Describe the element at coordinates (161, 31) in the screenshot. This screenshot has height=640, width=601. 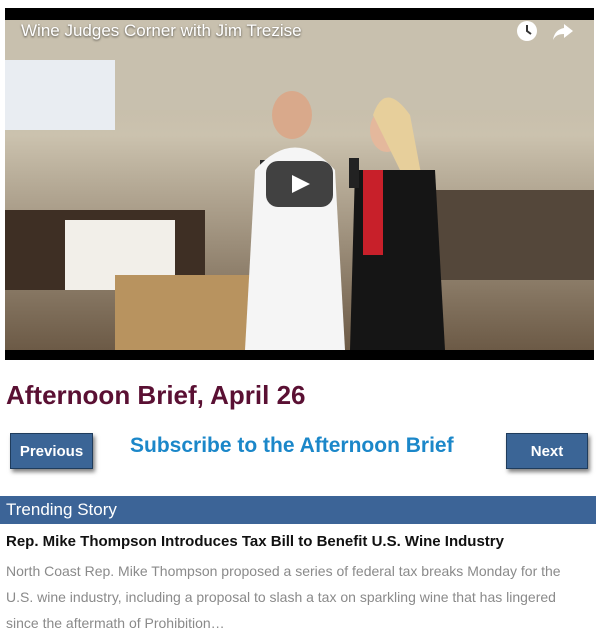
I see `video-title: Wine Judges Corner with Jim Trezise` at that location.